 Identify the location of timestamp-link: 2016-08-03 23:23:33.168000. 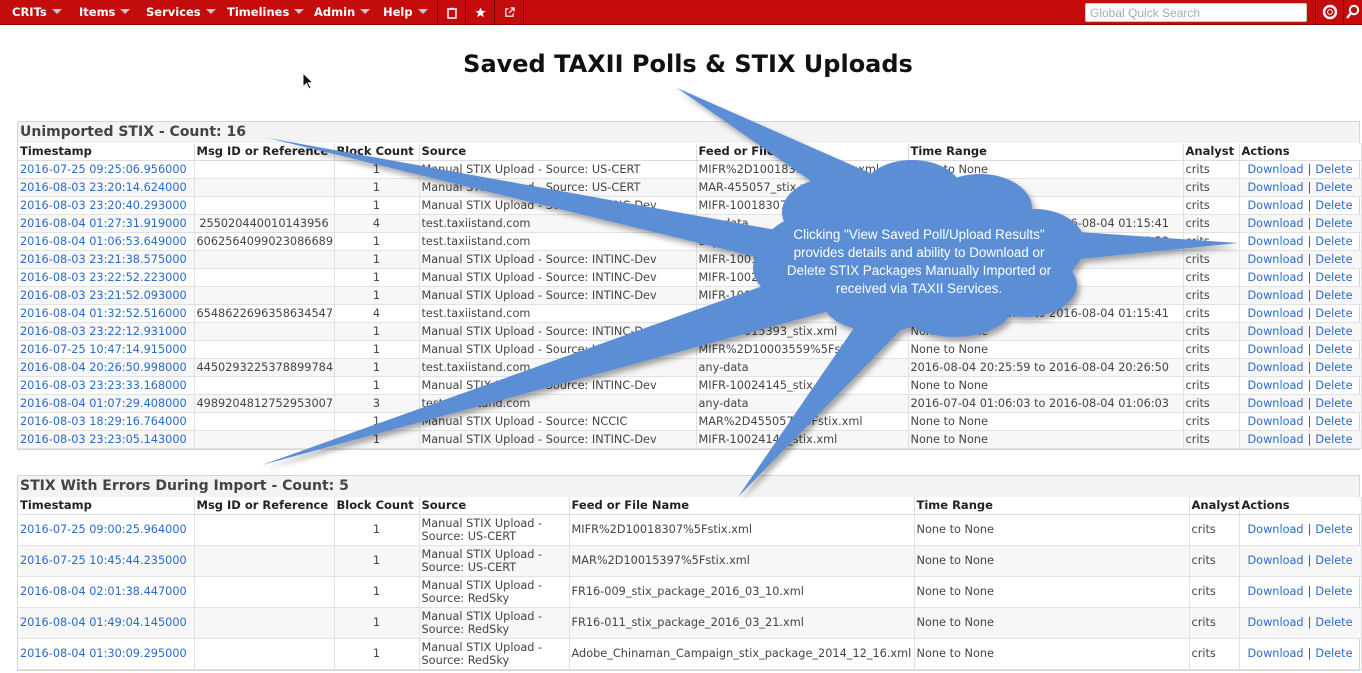
(103, 385).